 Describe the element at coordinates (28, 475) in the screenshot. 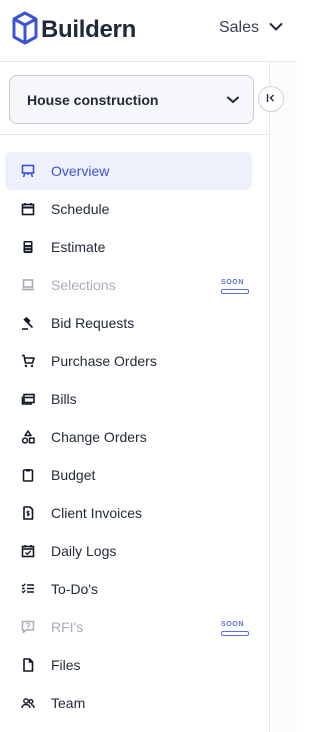

I see `clipboard-icon` at that location.